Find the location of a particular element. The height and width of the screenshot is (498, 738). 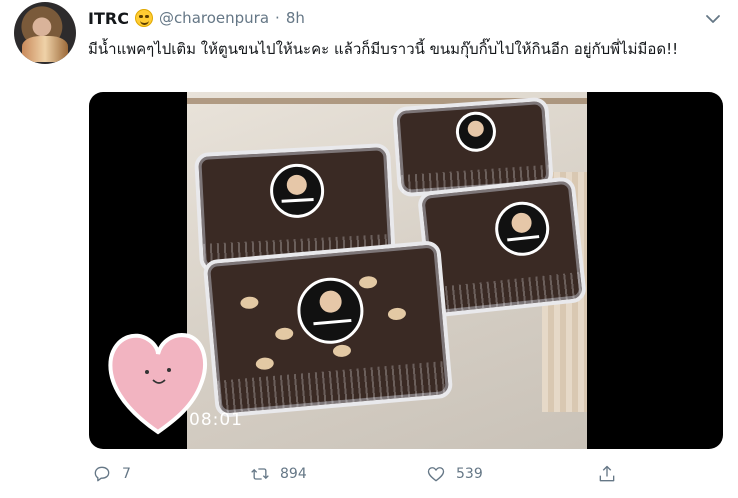

retweet-count: 894 is located at coordinates (293, 474).